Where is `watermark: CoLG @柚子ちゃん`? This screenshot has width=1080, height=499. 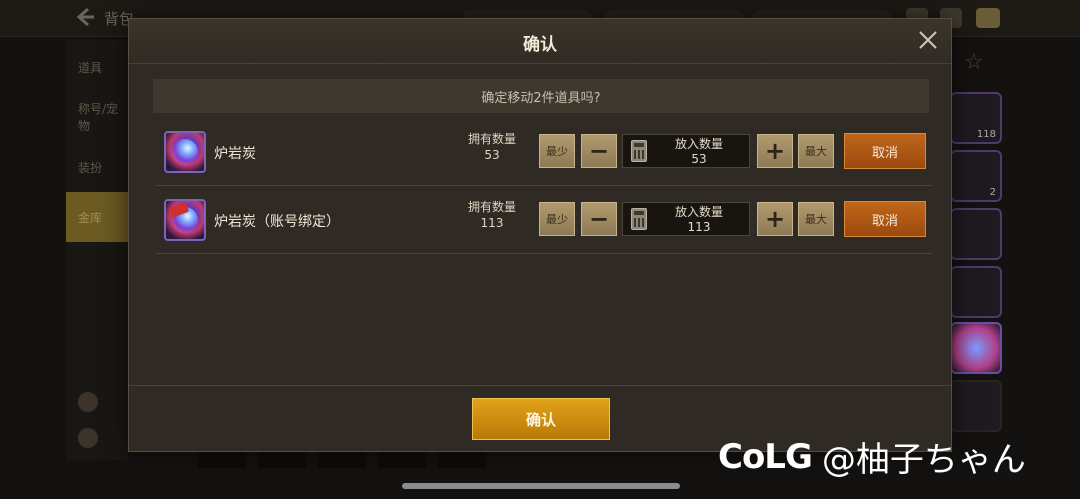 watermark: CoLG @柚子ちゃん is located at coordinates (872, 456).